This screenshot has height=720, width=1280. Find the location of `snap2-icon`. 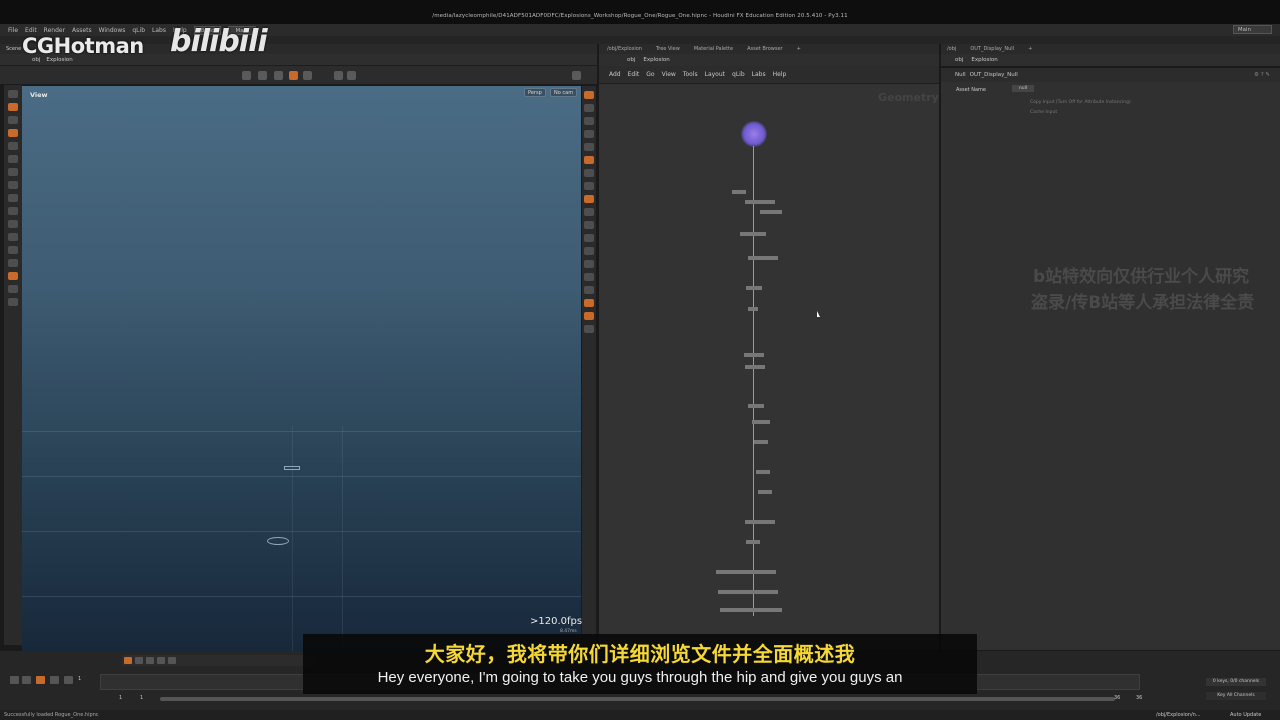

snap2-icon is located at coordinates (589, 225).